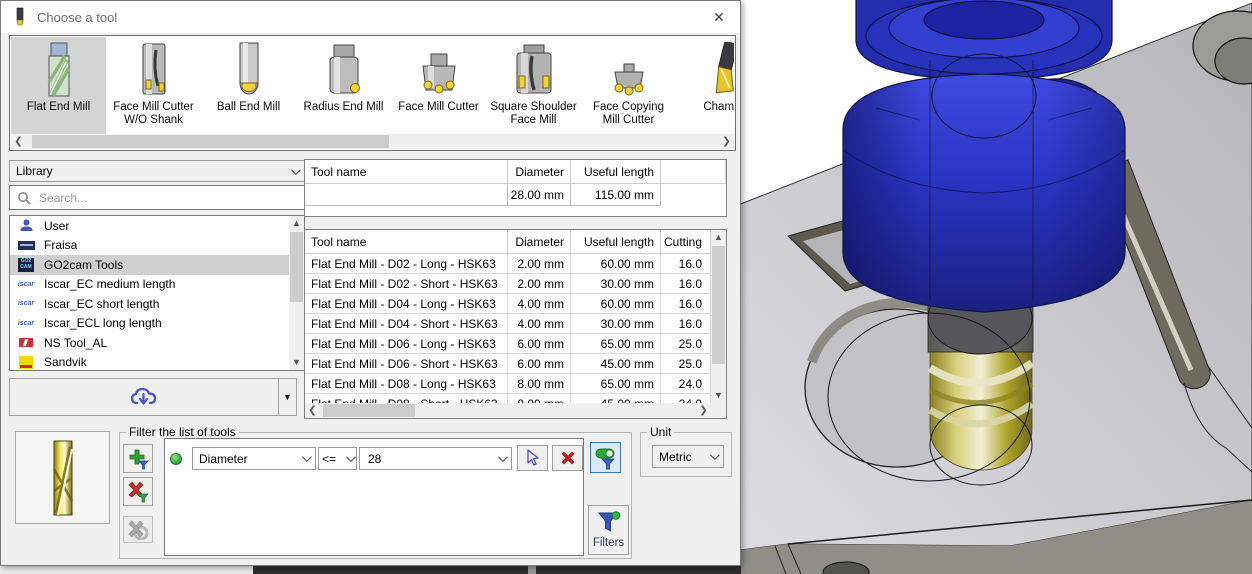 The height and width of the screenshot is (574, 1252). Describe the element at coordinates (149, 304) in the screenshot. I see `library-item-iscar-ec-short-length: iscar Iscar_EC short length` at that location.